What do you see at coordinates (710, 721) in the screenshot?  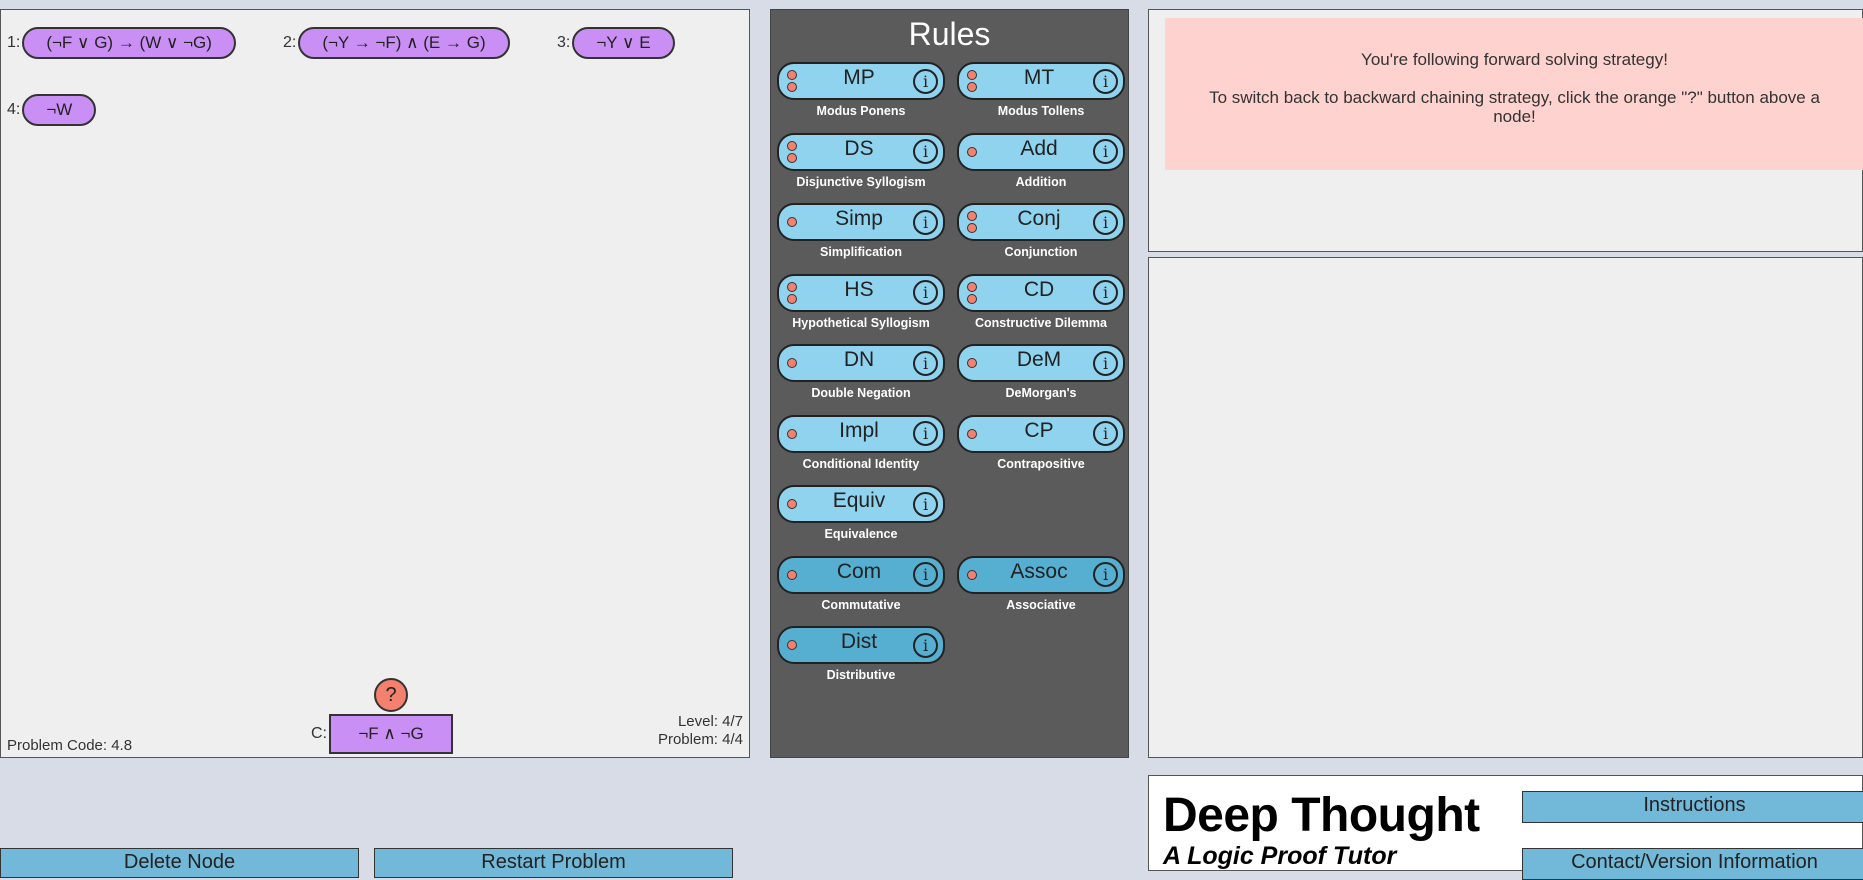 I see `level-label: Level: 4/7` at bounding box center [710, 721].